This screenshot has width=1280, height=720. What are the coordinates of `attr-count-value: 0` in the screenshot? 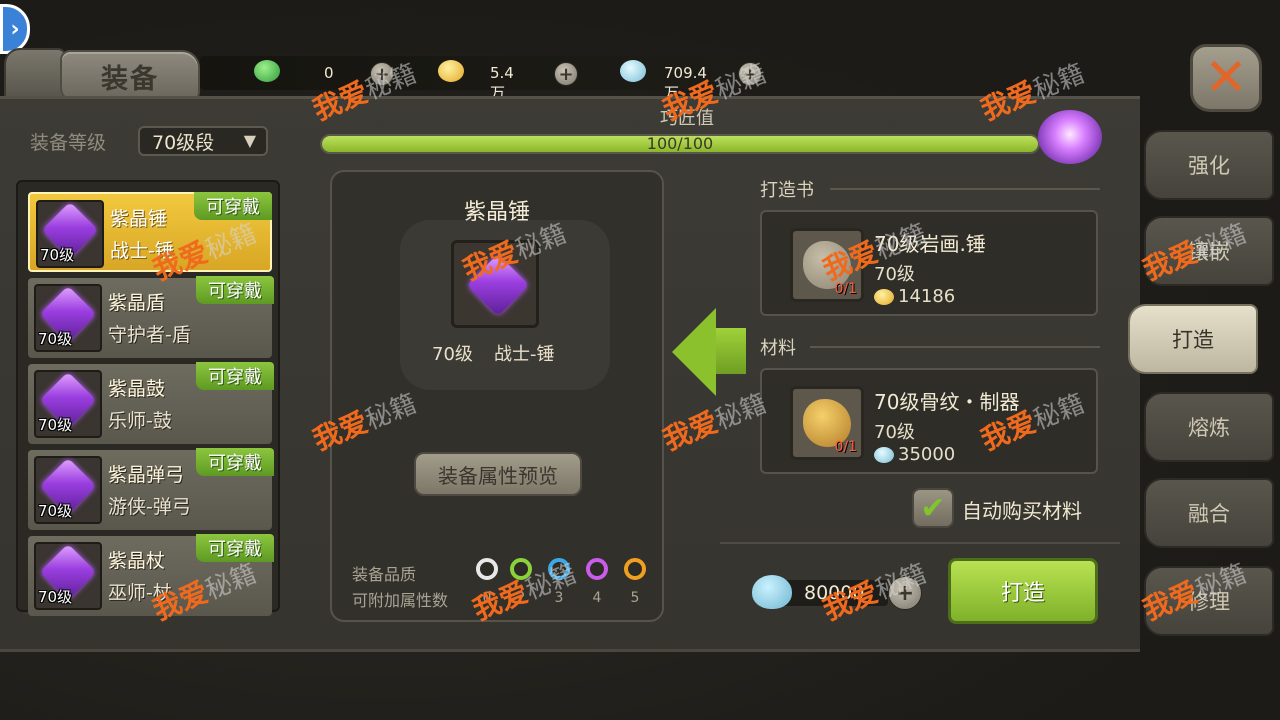 It's located at (487, 598).